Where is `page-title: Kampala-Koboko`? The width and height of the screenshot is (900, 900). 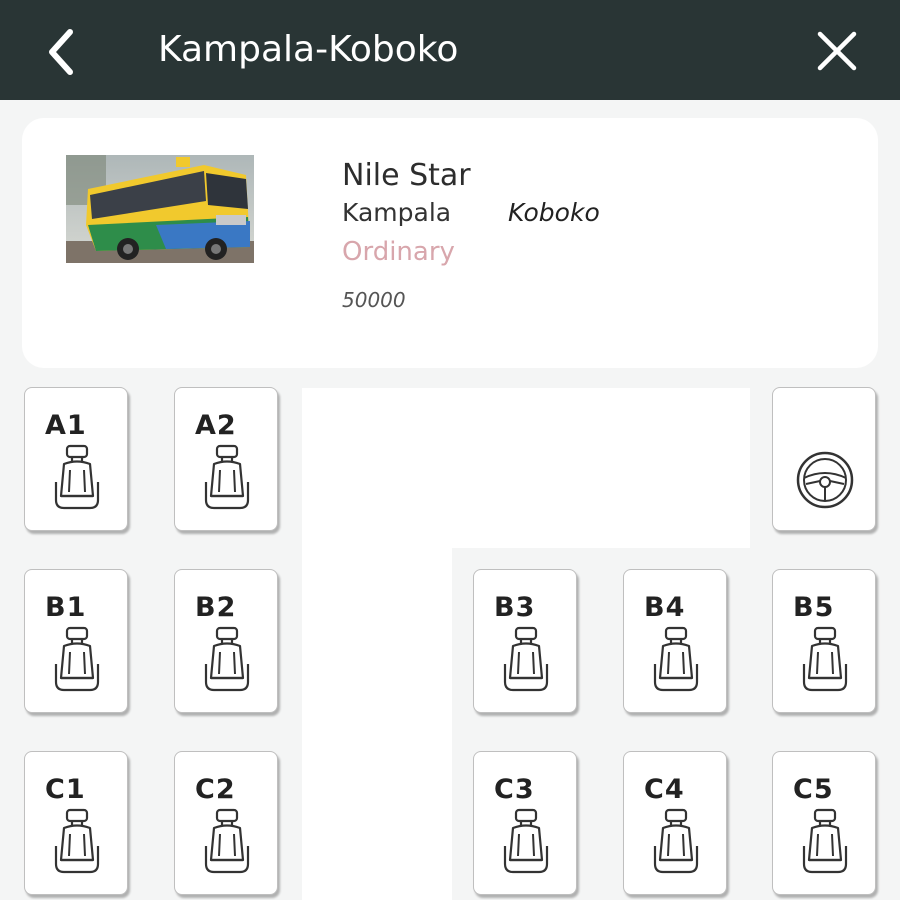 page-title: Kampala-Koboko is located at coordinates (308, 49).